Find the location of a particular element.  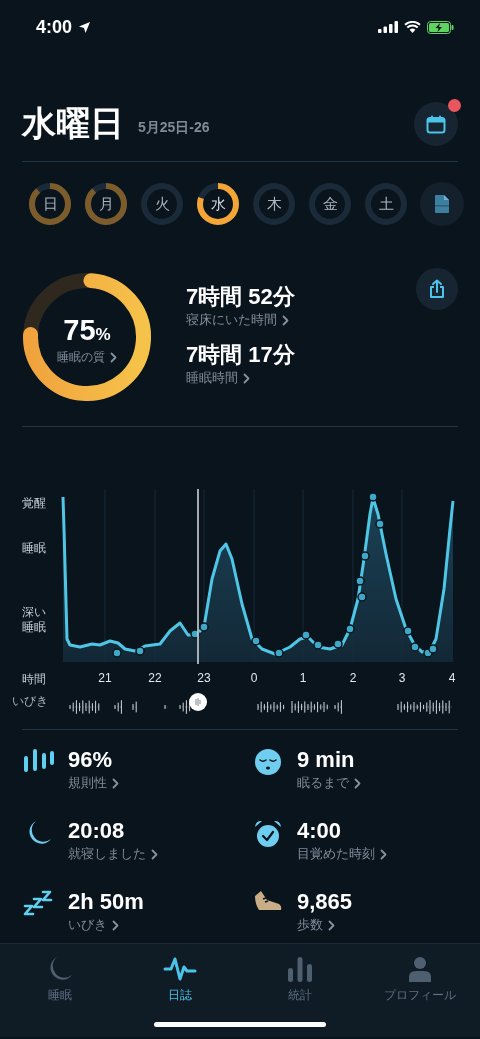

stat-link: 目覚めた時刻 is located at coordinates (342, 854).